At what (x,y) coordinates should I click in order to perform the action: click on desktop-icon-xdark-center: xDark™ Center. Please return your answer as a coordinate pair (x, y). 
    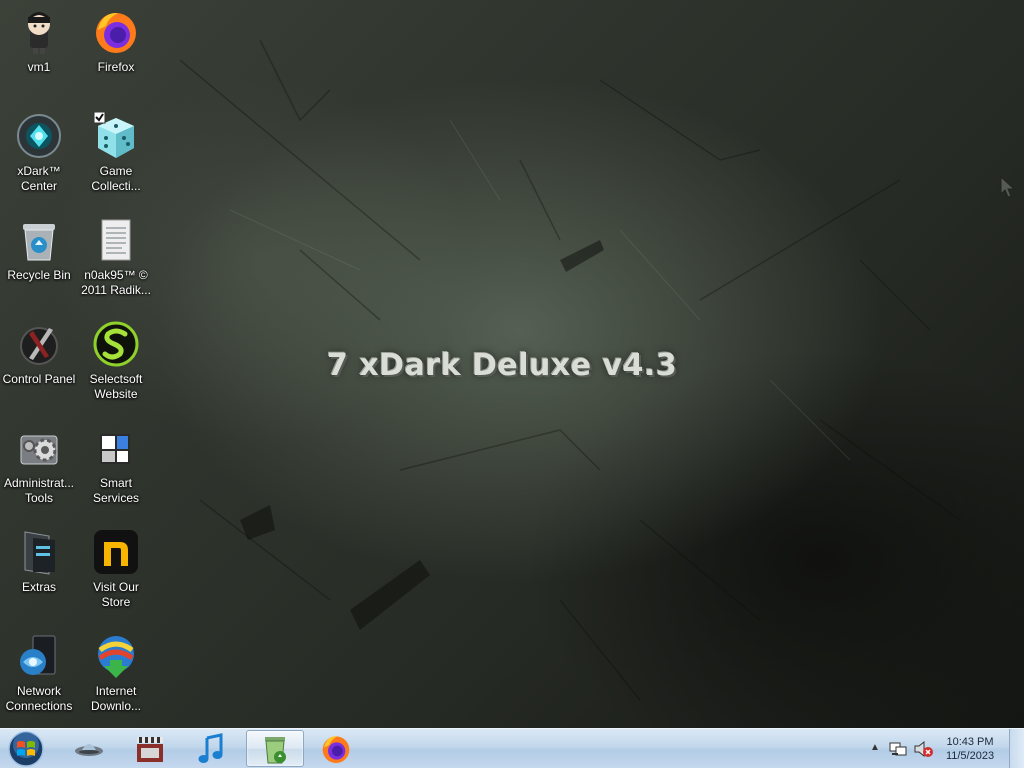
    Looking at the image, I should click on (39, 158).